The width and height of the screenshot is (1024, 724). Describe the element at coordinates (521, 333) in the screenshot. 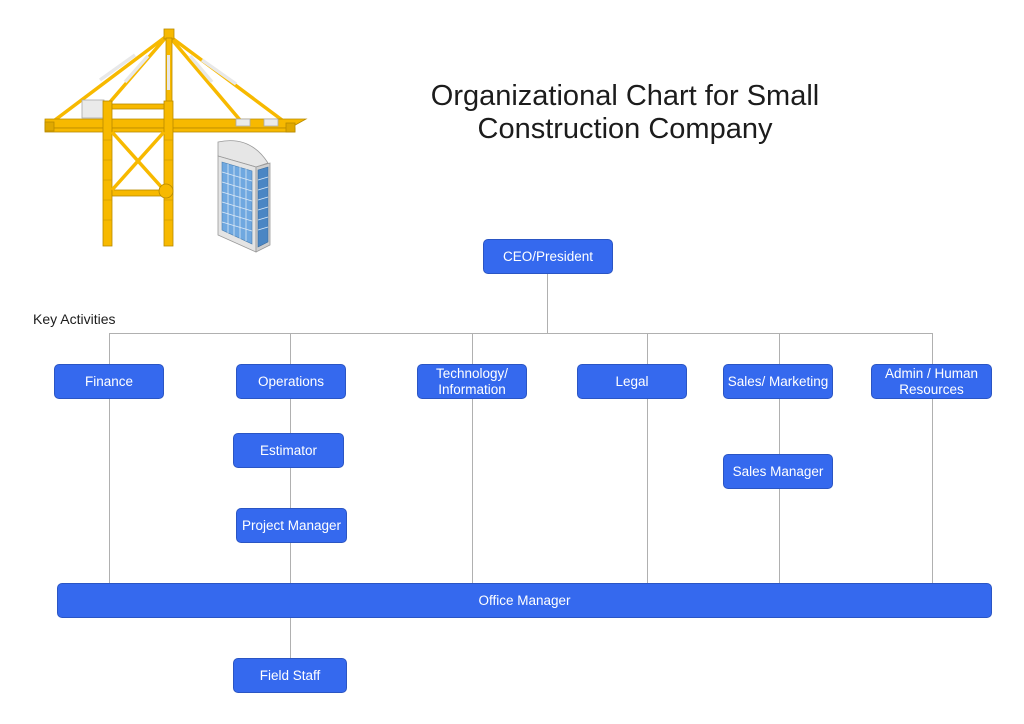

I see `connector-horizontal-bus` at that location.